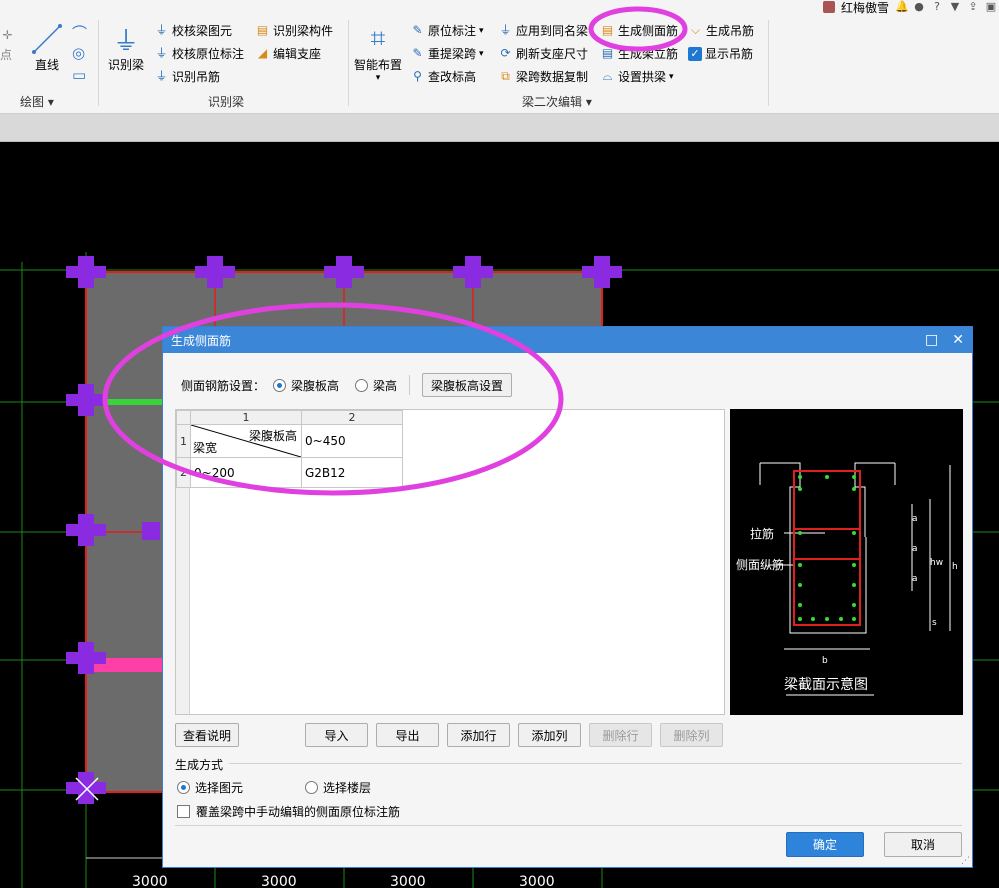 The width and height of the screenshot is (999, 888). What do you see at coordinates (210, 787) in the screenshot?
I see `radio-select-element: 选择图元` at bounding box center [210, 787].